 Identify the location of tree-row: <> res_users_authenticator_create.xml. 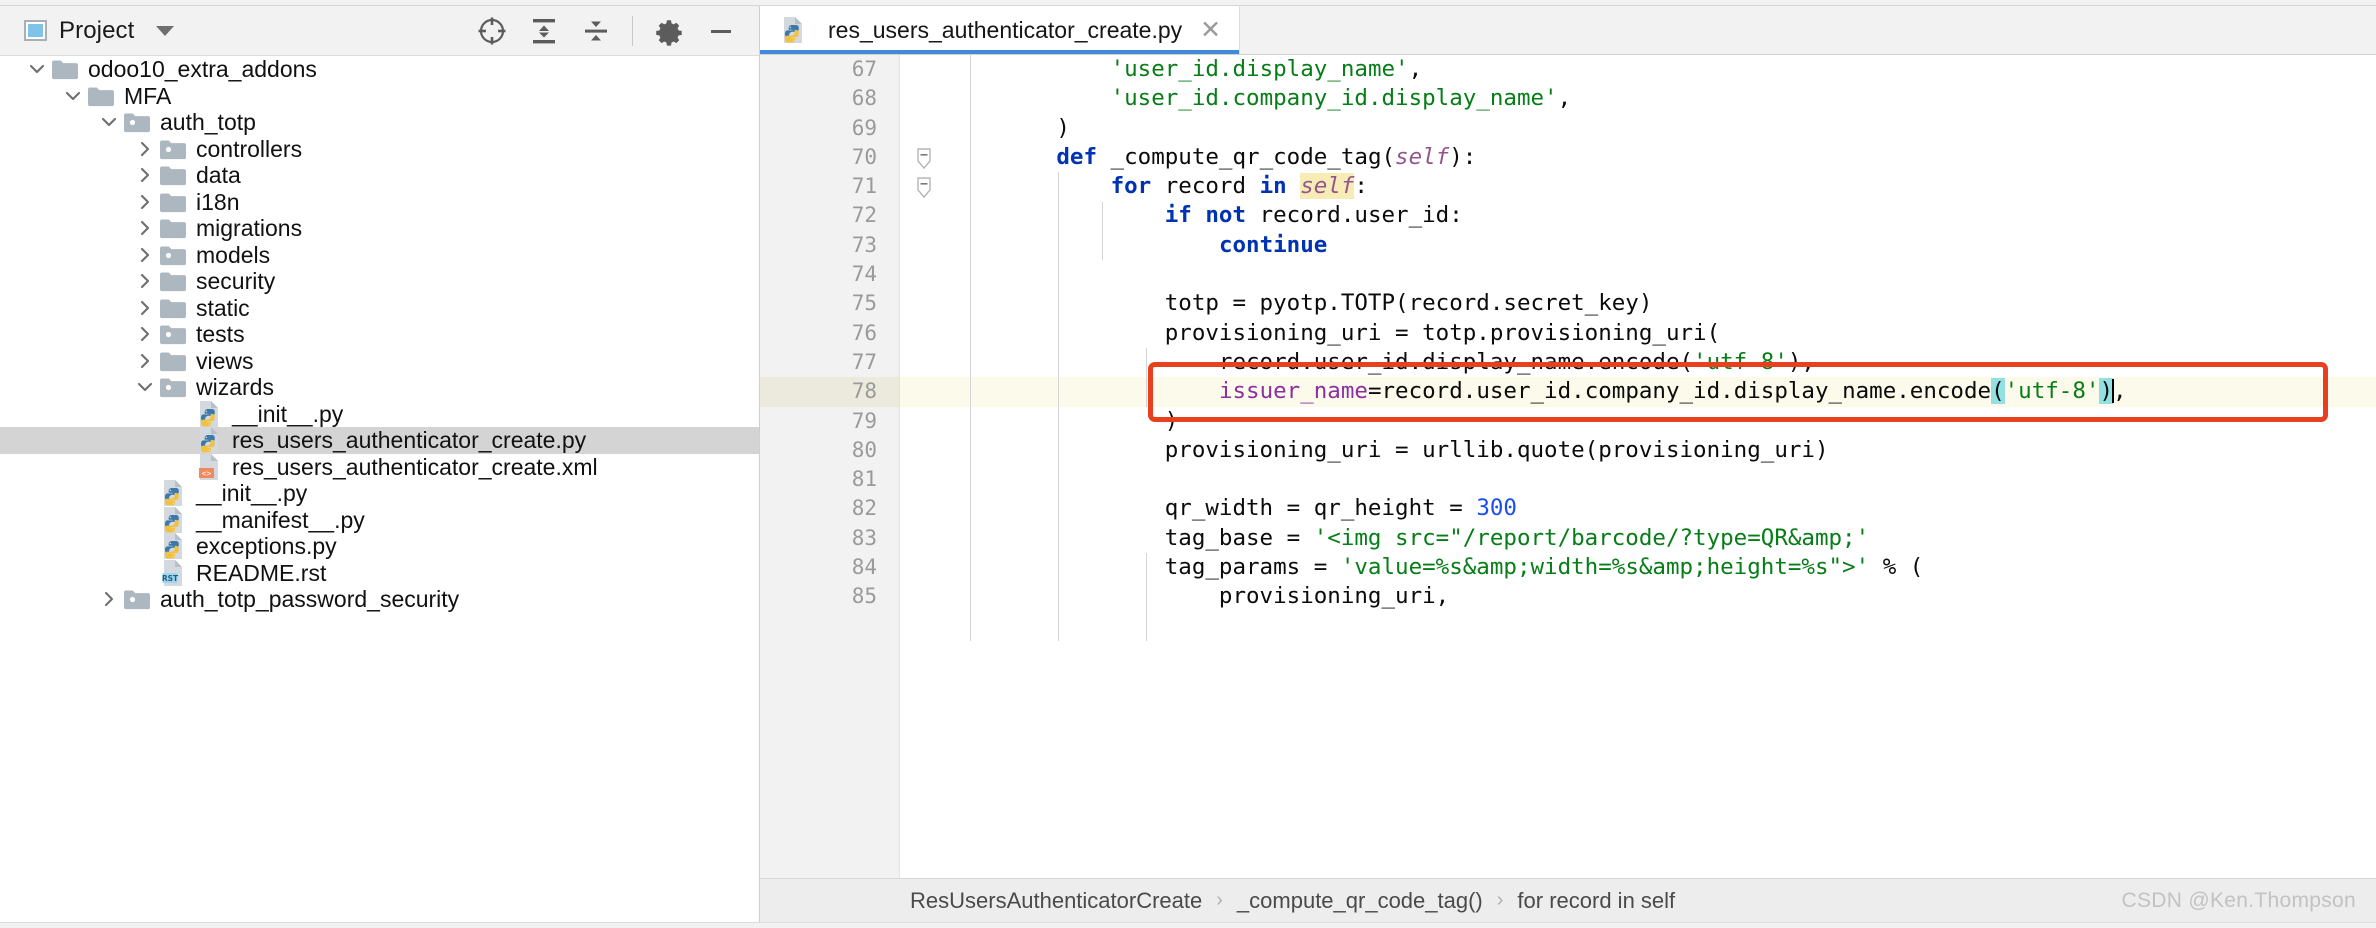
(379, 467).